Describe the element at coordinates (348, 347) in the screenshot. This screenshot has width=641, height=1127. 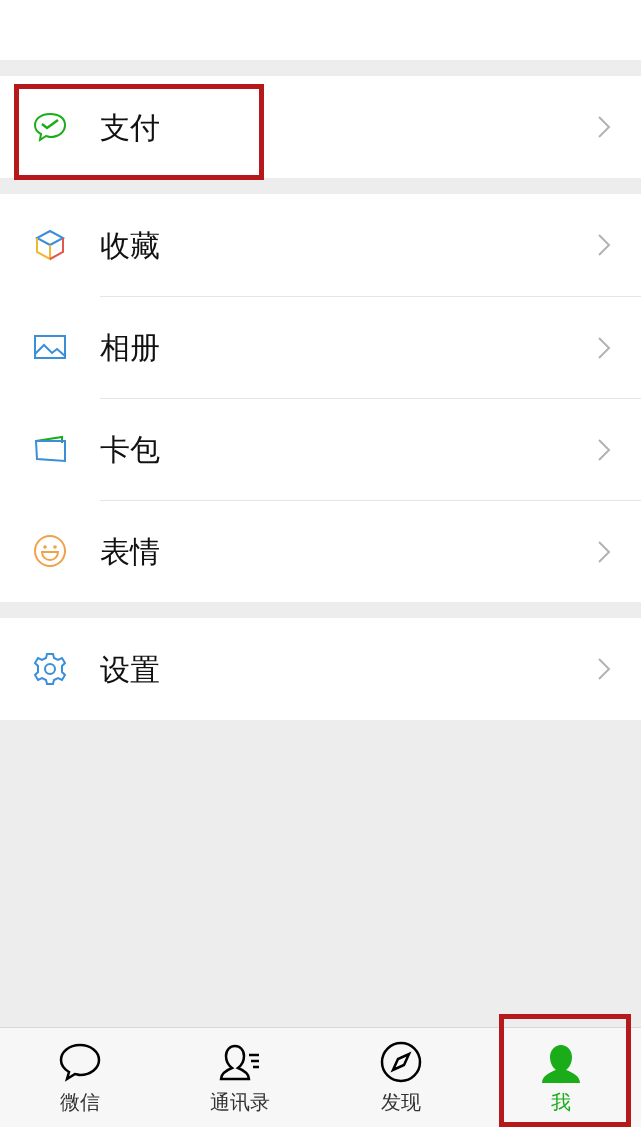
I see `menu-item-label: 相册` at that location.